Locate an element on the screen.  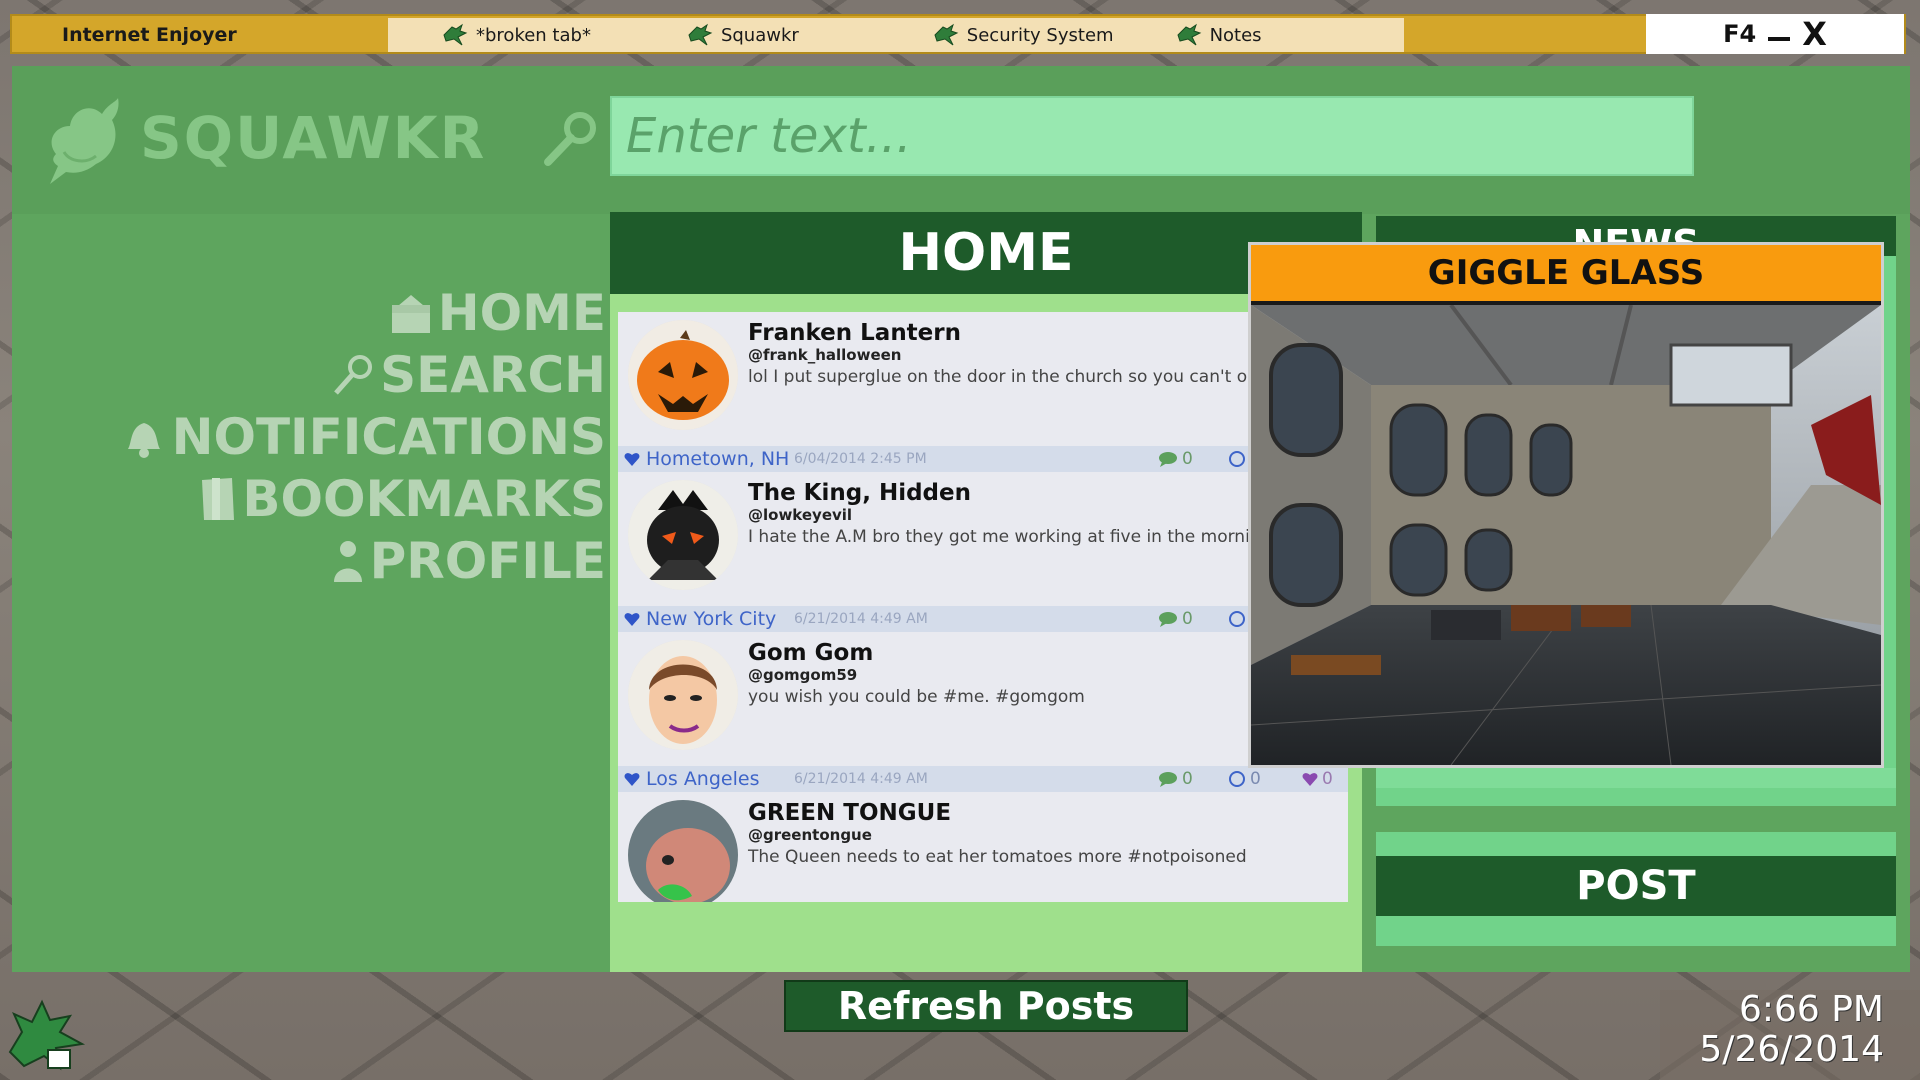
tab-label: *broken tab* is located at coordinates (533, 35).